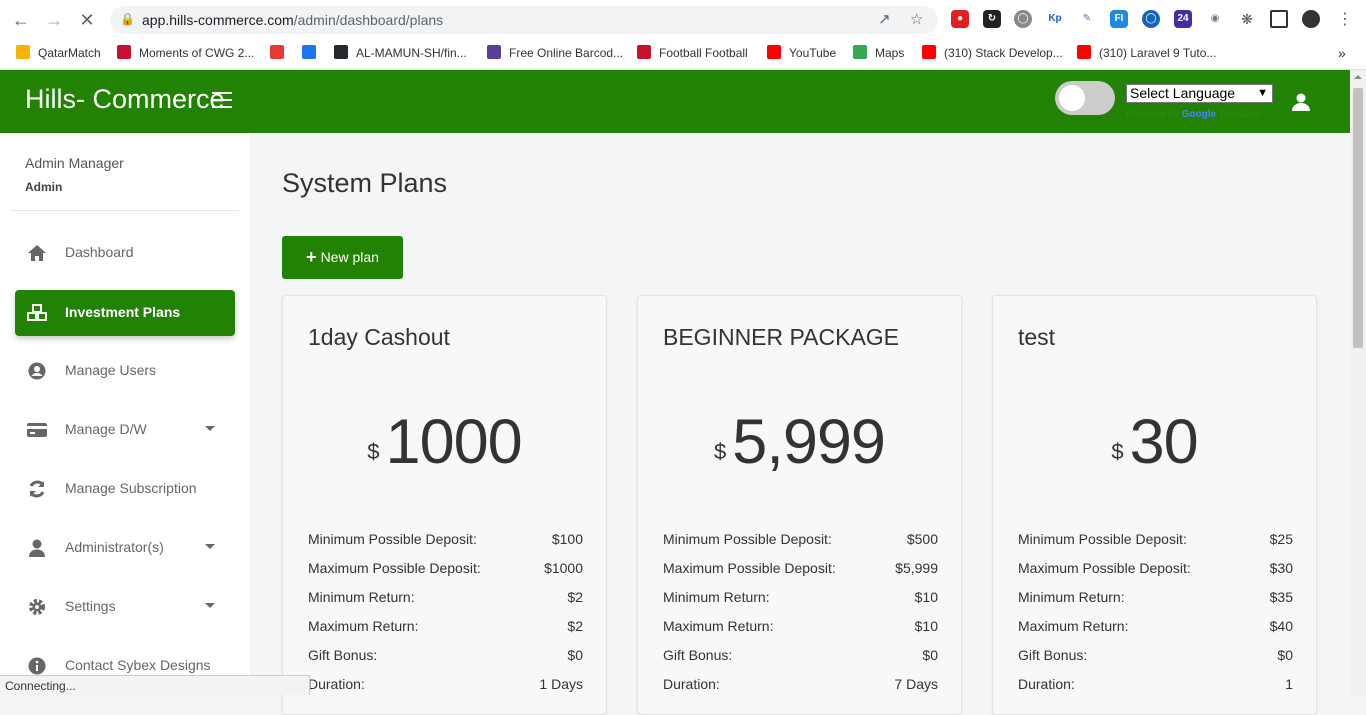 The height and width of the screenshot is (715, 1366). Describe the element at coordinates (342, 257) in the screenshot. I see `new-plan-button: + New plan` at that location.